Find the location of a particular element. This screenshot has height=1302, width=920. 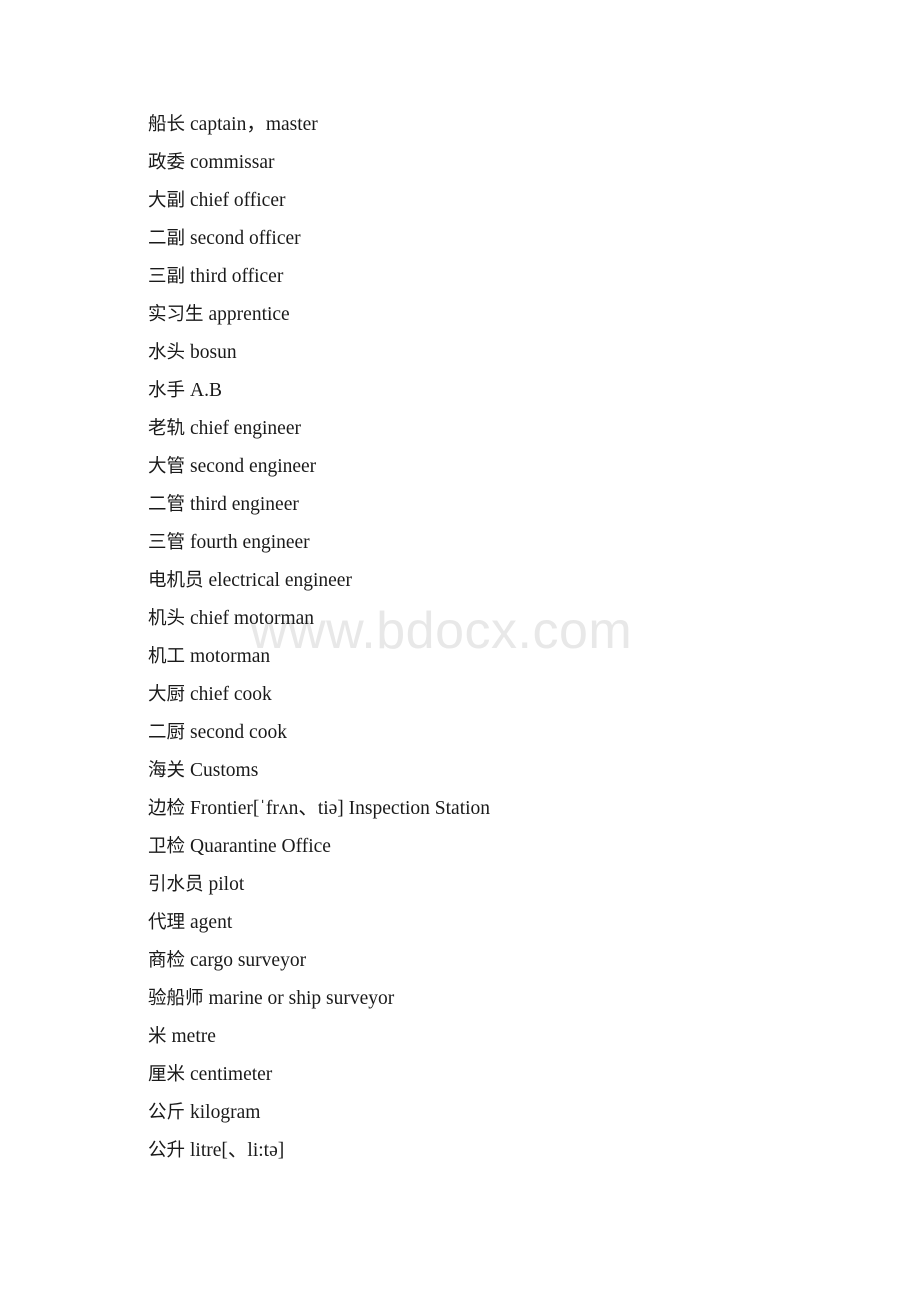

entry-term-chinese: 实习生 is located at coordinates (176, 314).